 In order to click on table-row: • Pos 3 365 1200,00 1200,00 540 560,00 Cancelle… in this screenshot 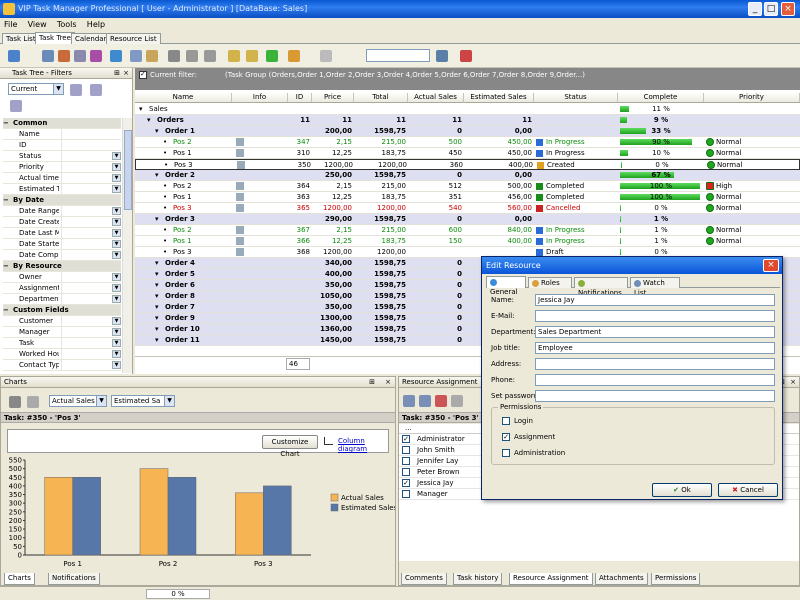, I will do `click(467, 208)`.